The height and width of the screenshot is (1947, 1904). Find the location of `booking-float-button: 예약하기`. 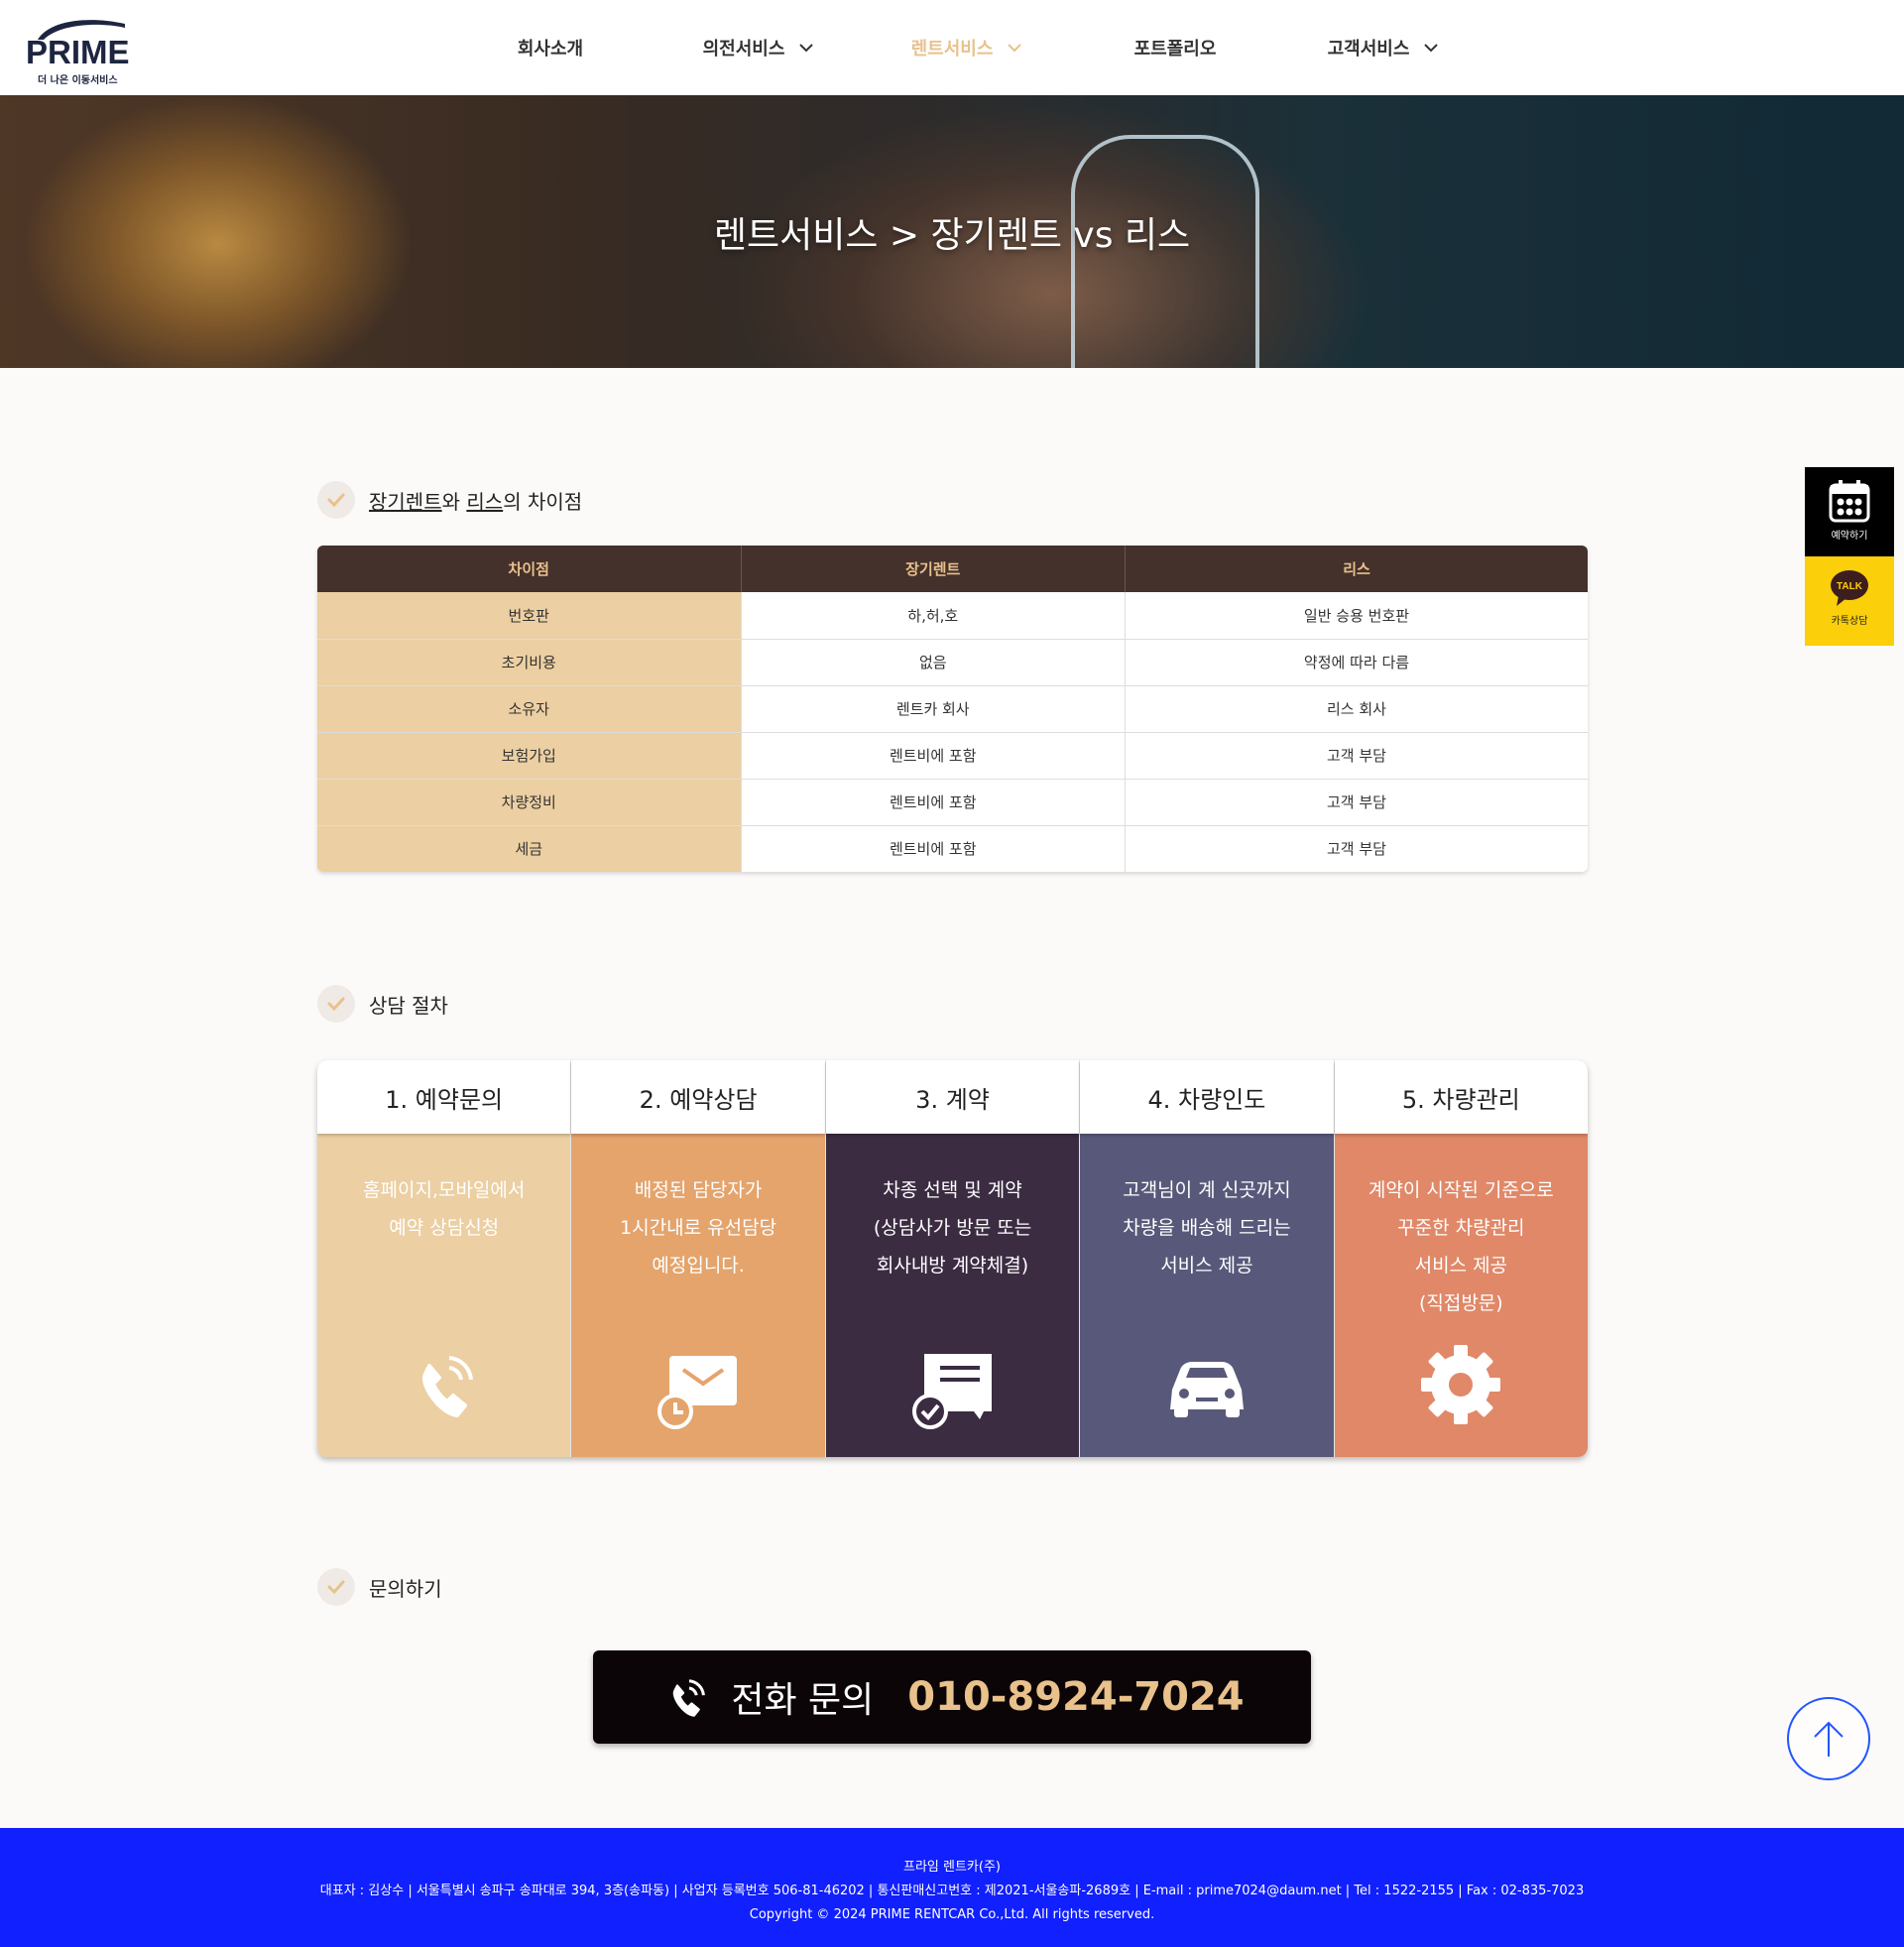

booking-float-button: 예약하기 is located at coordinates (1849, 511).